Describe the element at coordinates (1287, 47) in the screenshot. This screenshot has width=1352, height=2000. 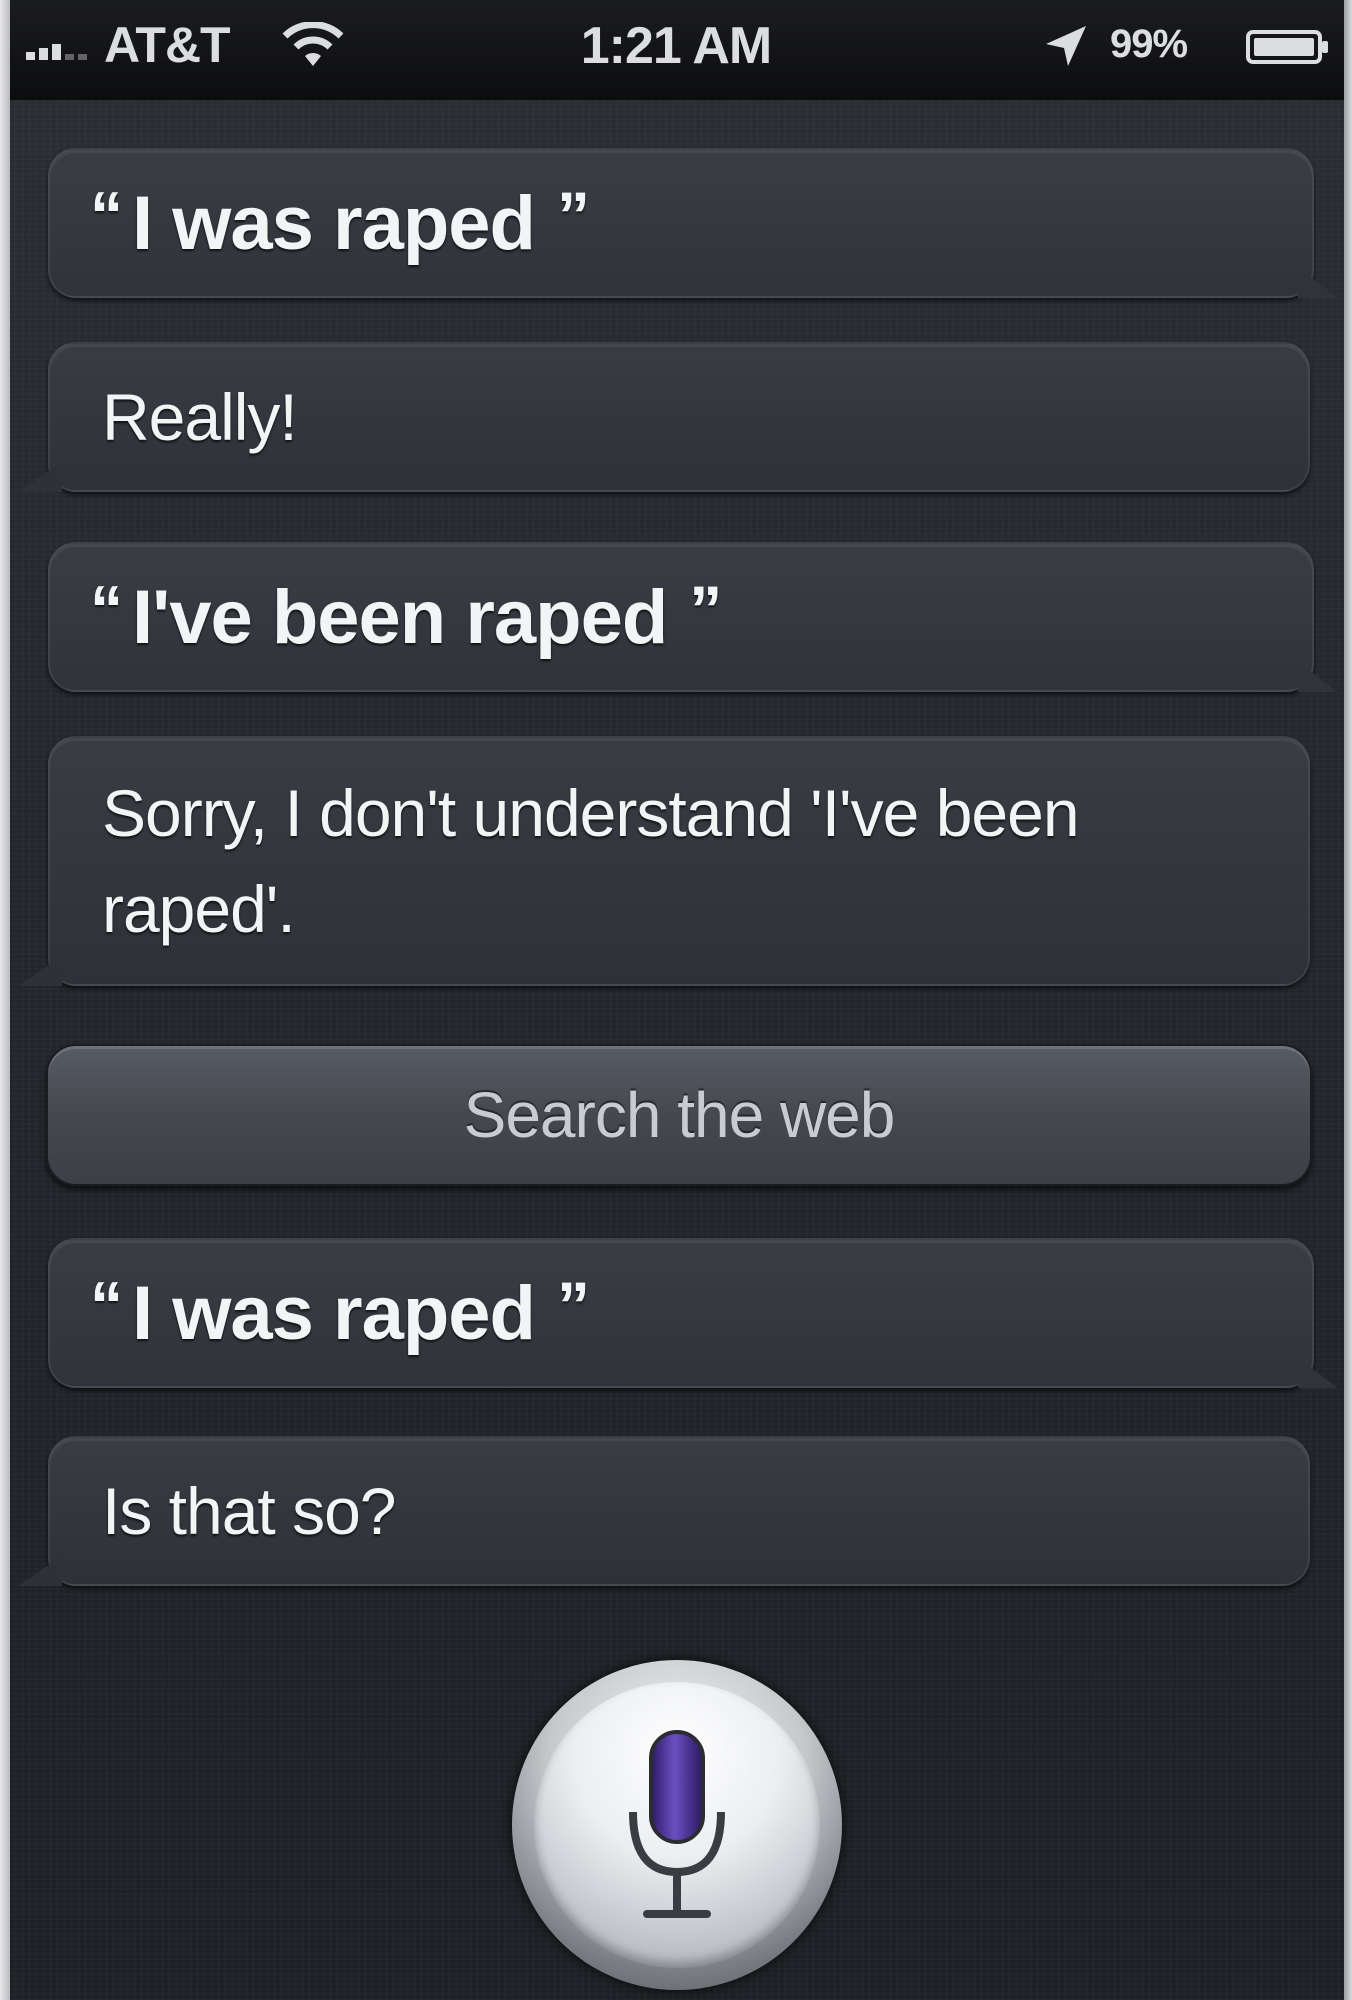
I see `battery-icon` at that location.